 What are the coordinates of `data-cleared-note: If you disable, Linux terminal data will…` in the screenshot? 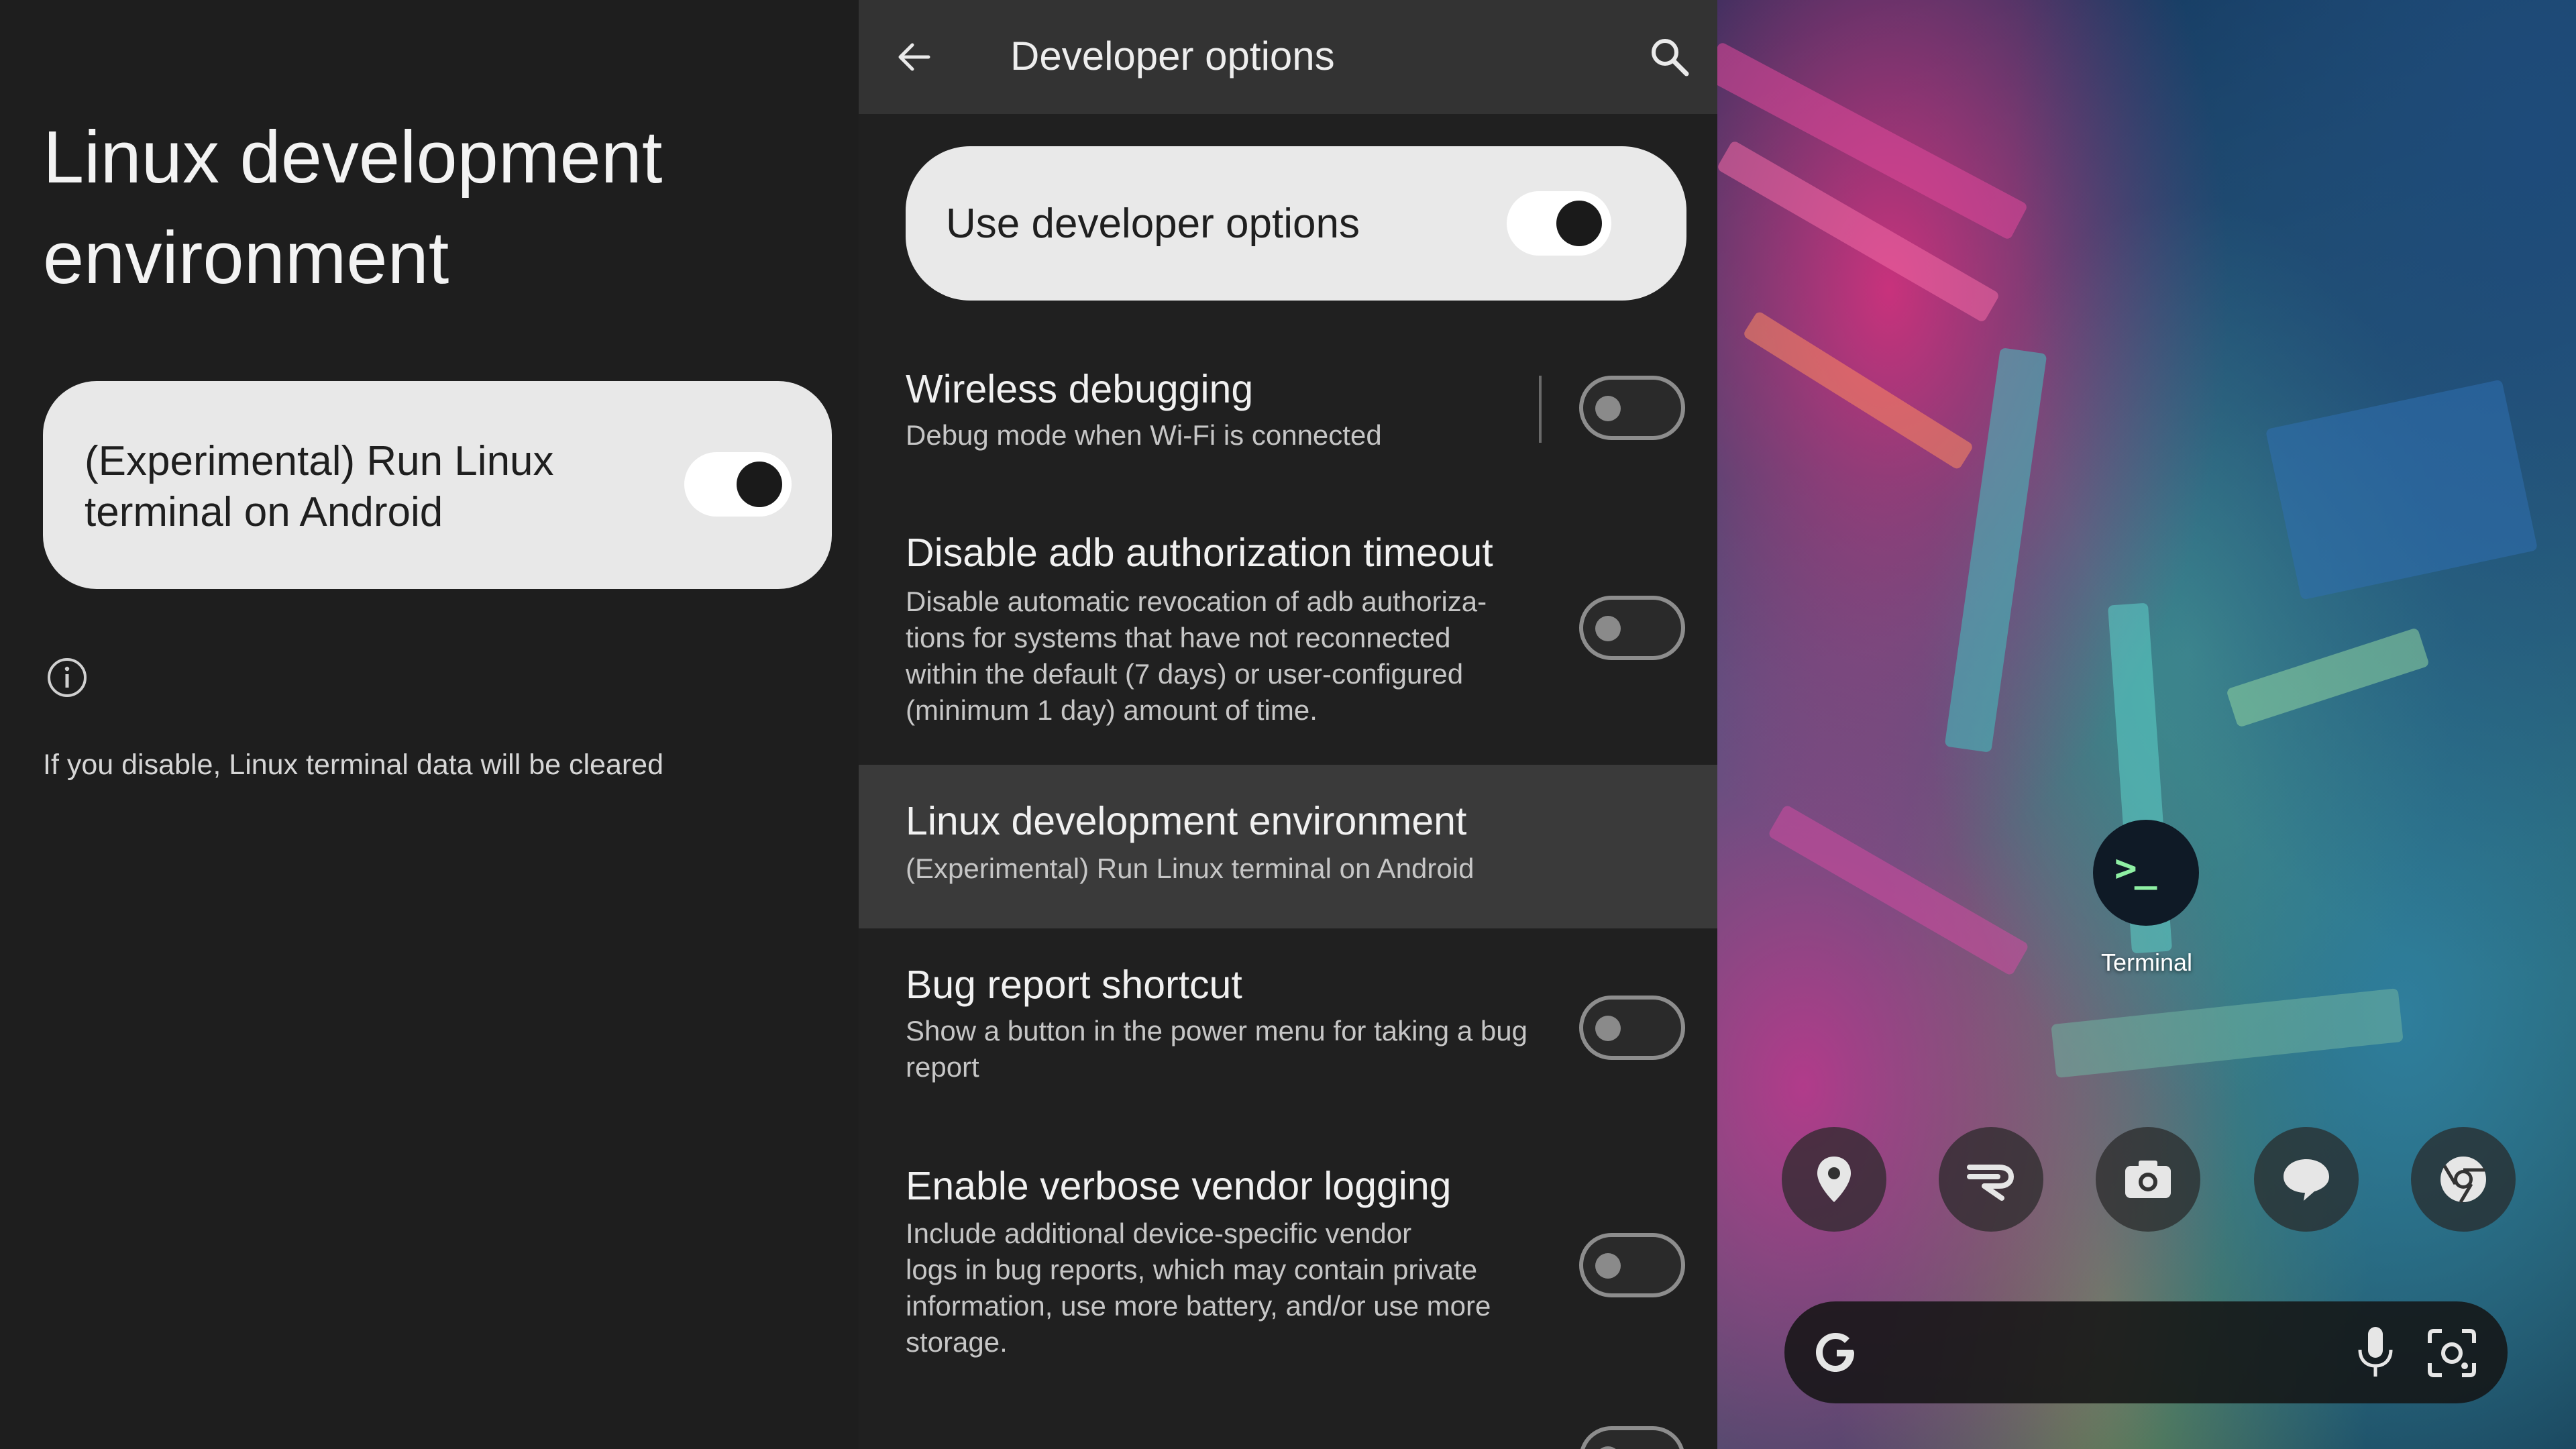 It's located at (353, 765).